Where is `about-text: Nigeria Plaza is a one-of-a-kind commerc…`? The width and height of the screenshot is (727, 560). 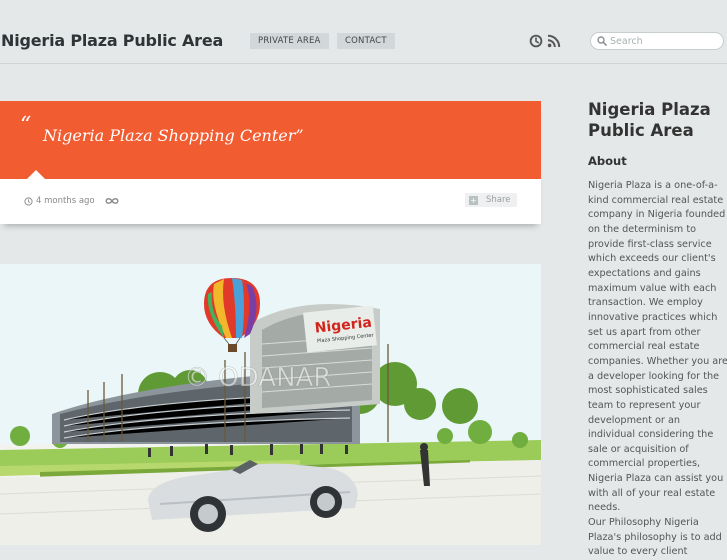 about-text: Nigeria Plaza is a one-of-a-kind commerc… is located at coordinates (657, 369).